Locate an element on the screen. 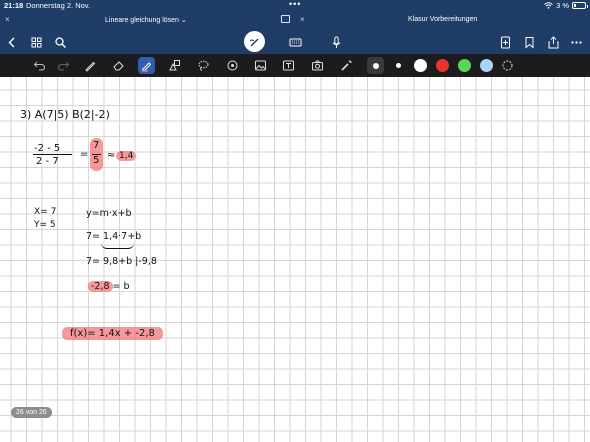 Image resolution: width=590 pixels, height=442 pixels. grid-icon is located at coordinates (36, 42).